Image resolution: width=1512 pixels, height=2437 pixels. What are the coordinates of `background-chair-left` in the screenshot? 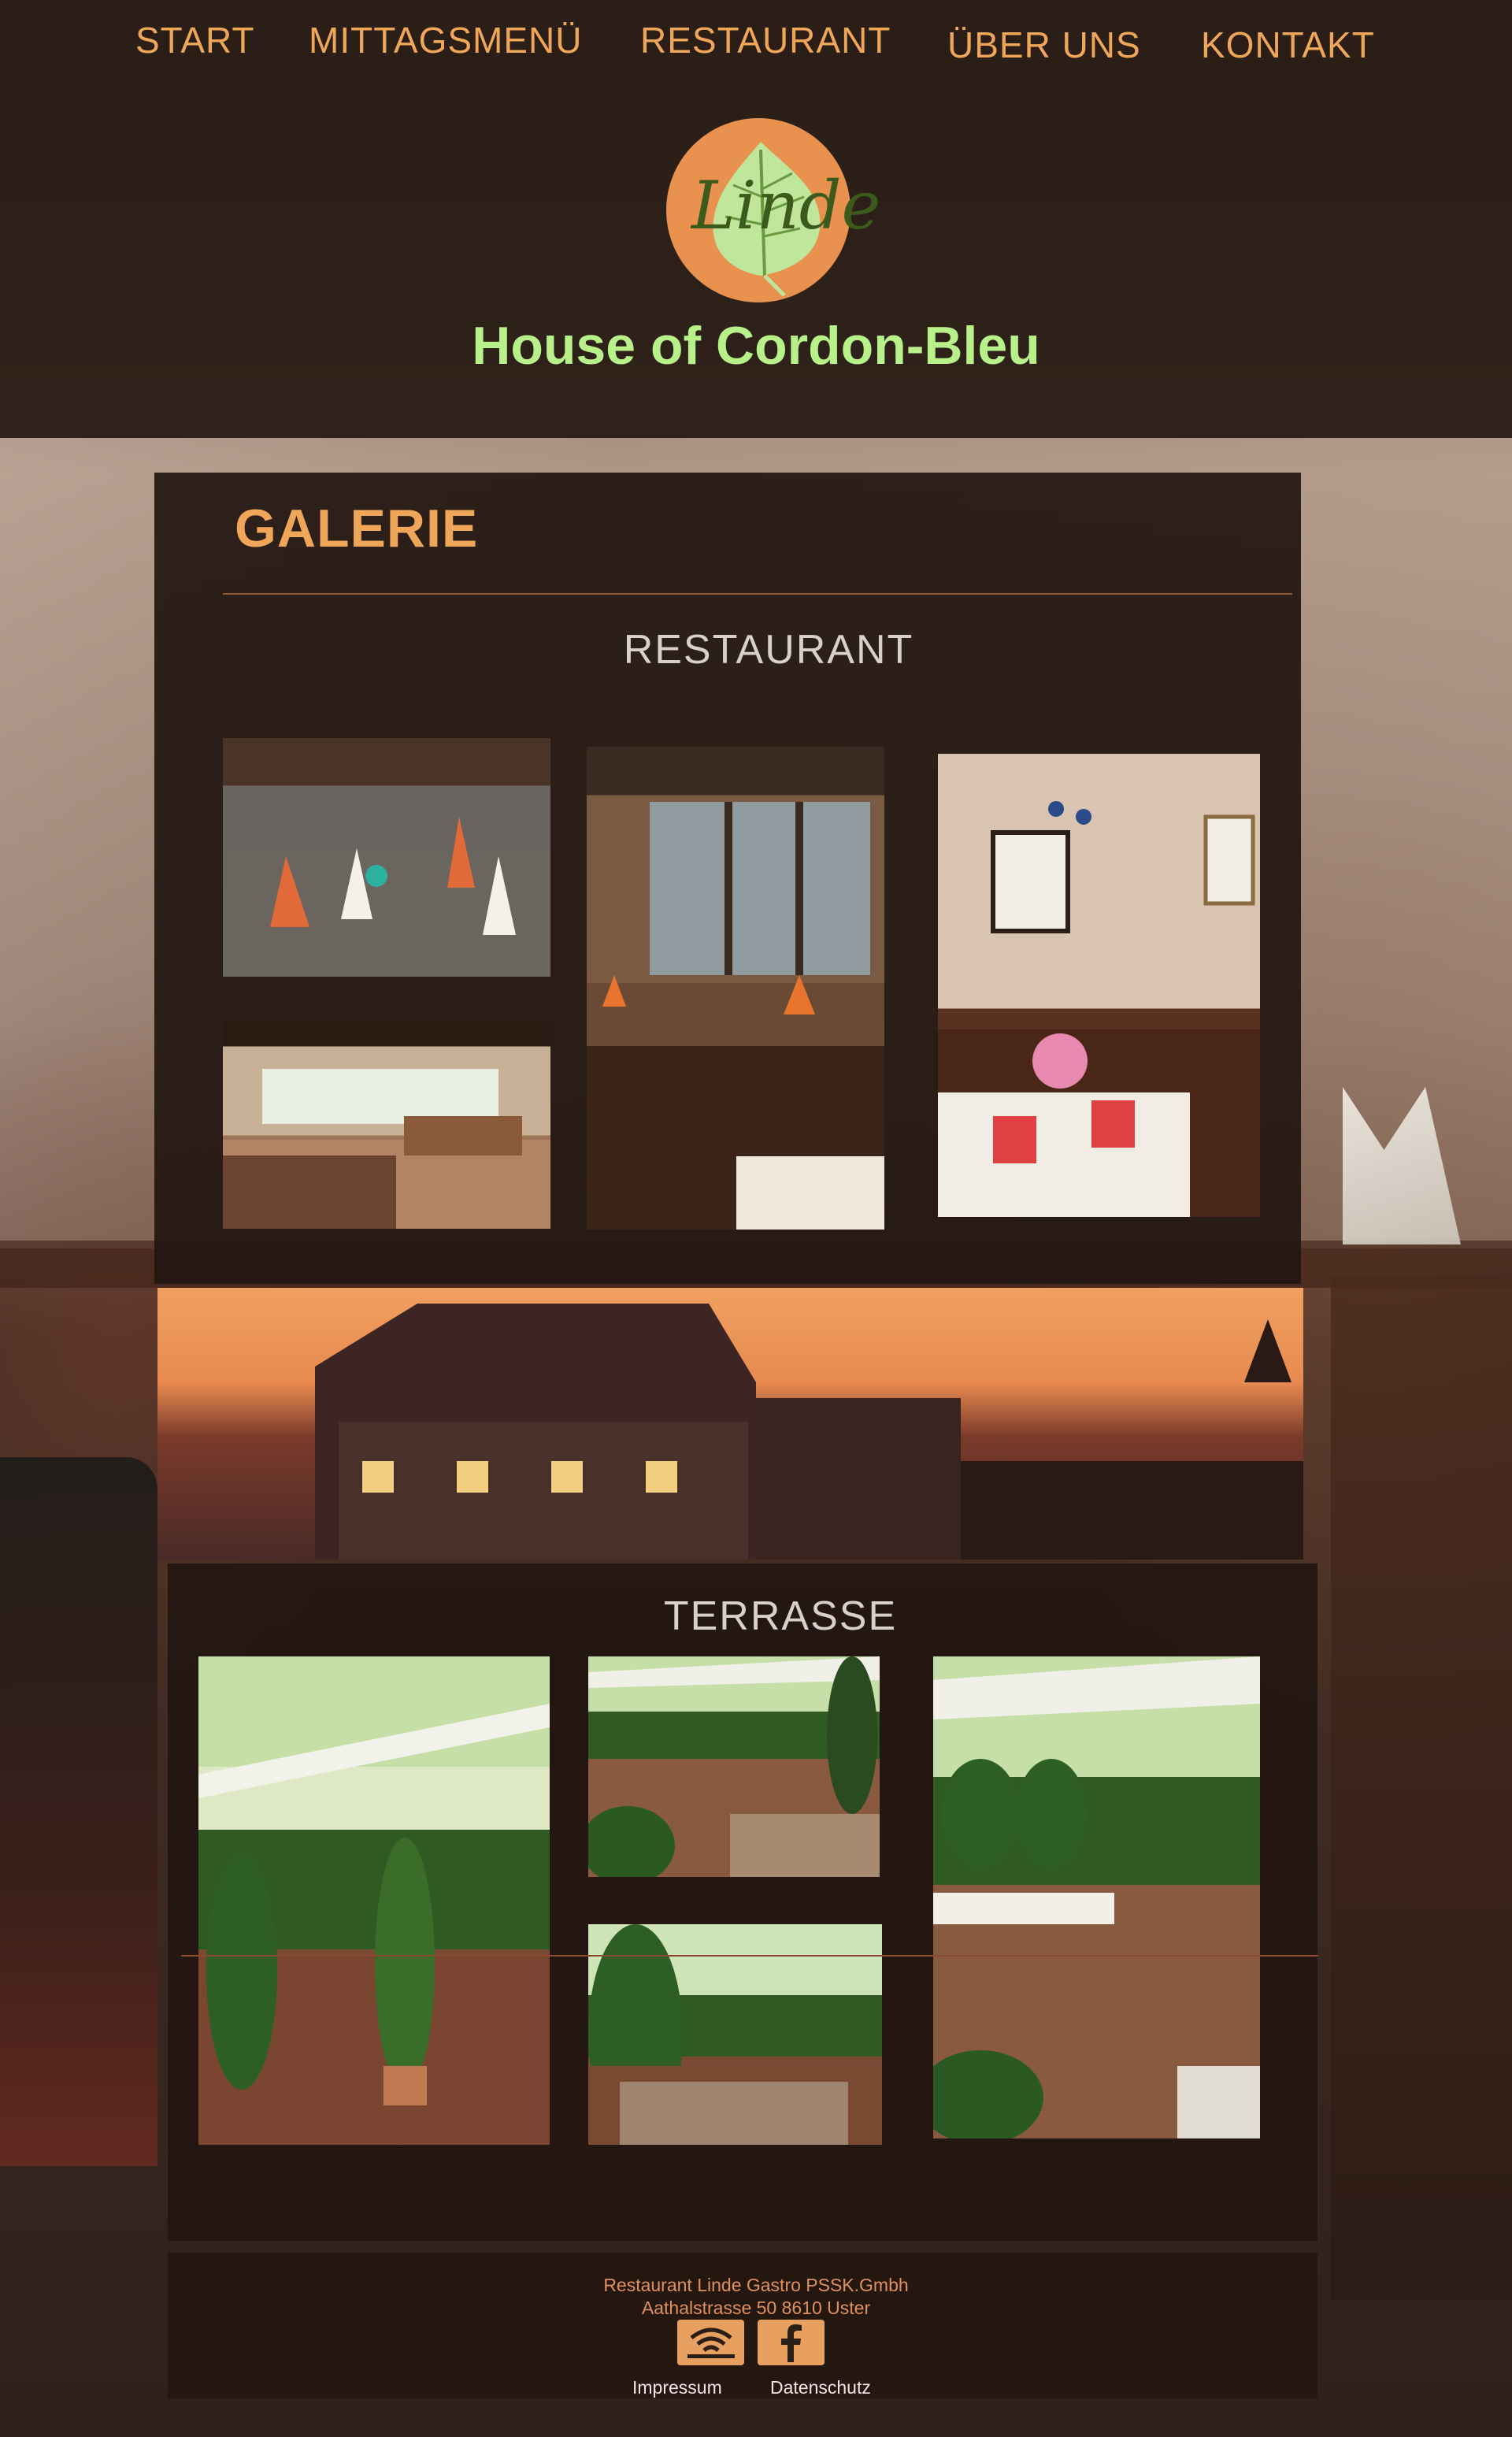 It's located at (79, 1812).